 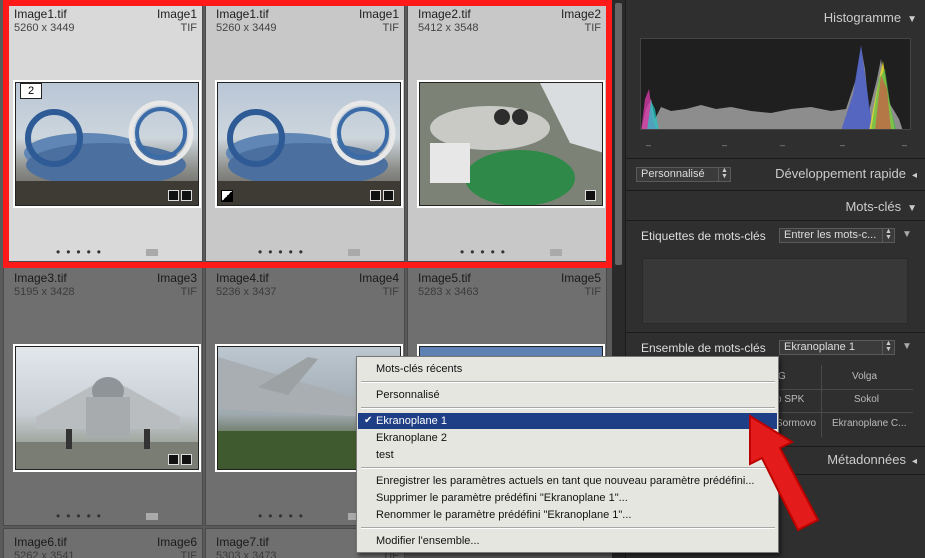 What do you see at coordinates (44, 554) in the screenshot?
I see `file-dimensions: 5262 x 3541` at bounding box center [44, 554].